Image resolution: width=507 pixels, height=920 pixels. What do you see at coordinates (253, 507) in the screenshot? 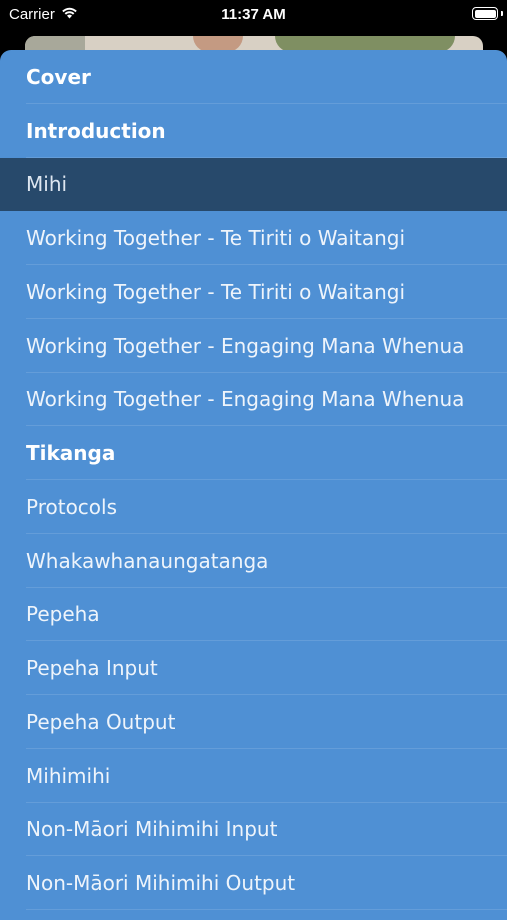
I see `menu-item-protocols: Protocols` at bounding box center [253, 507].